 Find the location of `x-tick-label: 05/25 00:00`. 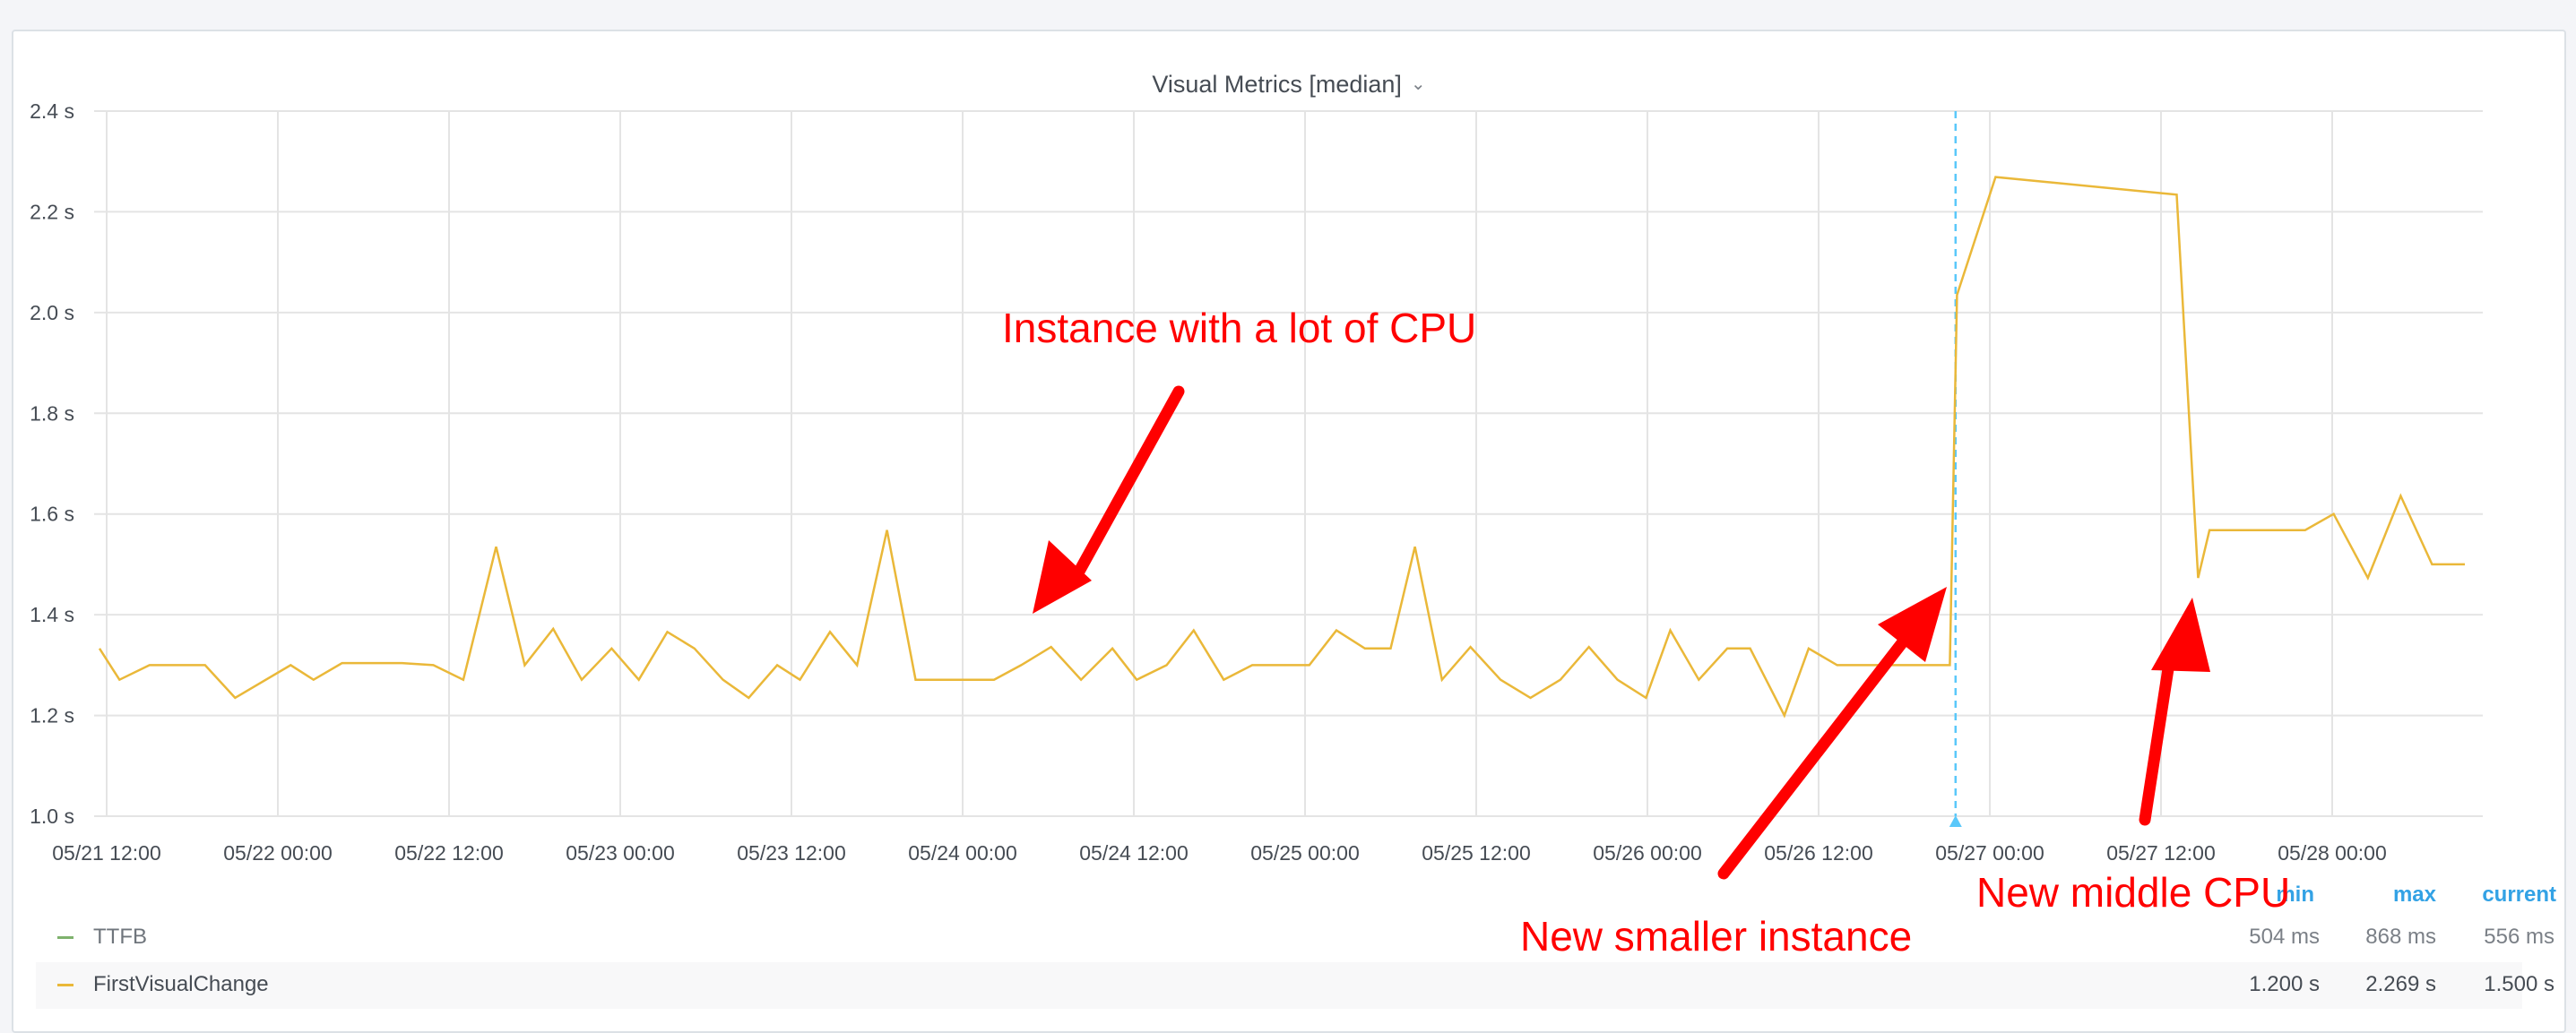

x-tick-label: 05/25 00:00 is located at coordinates (1305, 853).